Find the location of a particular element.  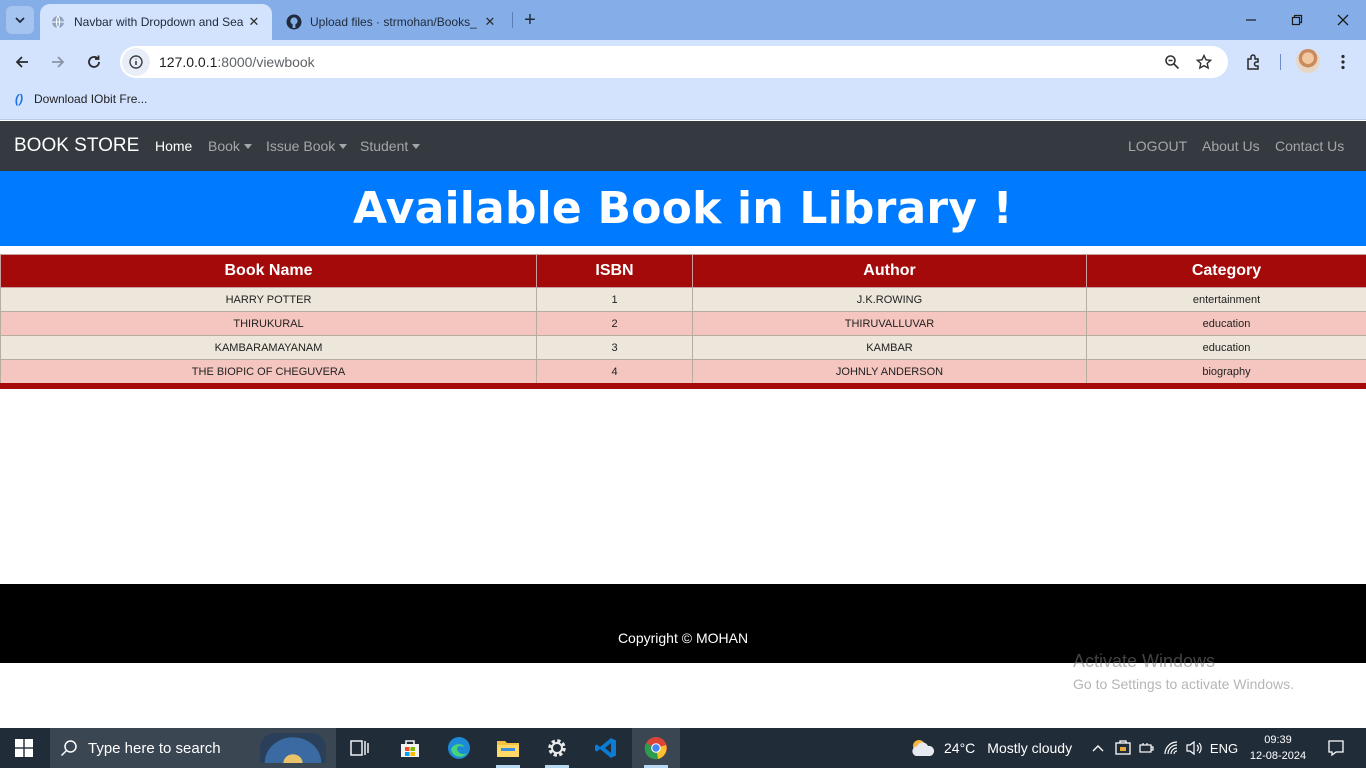

weather-widget: 24°C Mostly cloudy is located at coordinates (991, 748).